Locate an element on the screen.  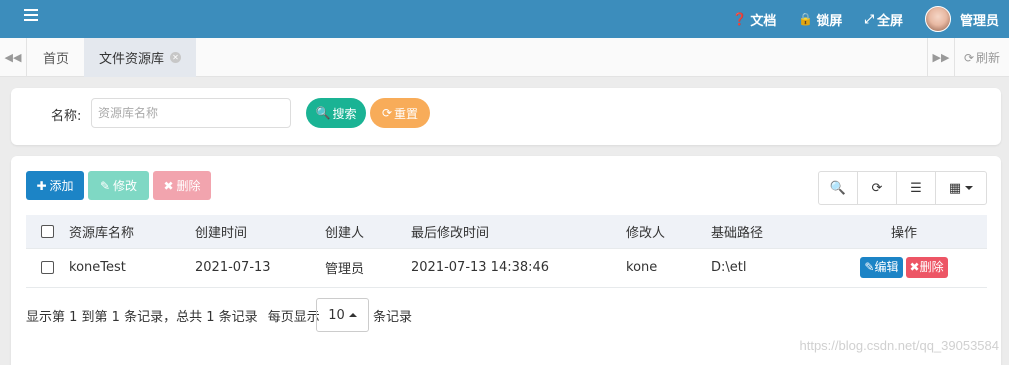
edit-button-label: 修改 is located at coordinates (125, 186).